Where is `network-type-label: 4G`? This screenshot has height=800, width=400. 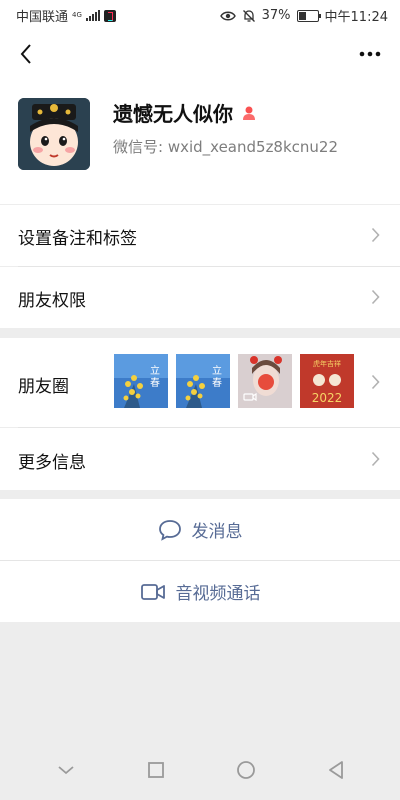 network-type-label: 4G is located at coordinates (77, 15).